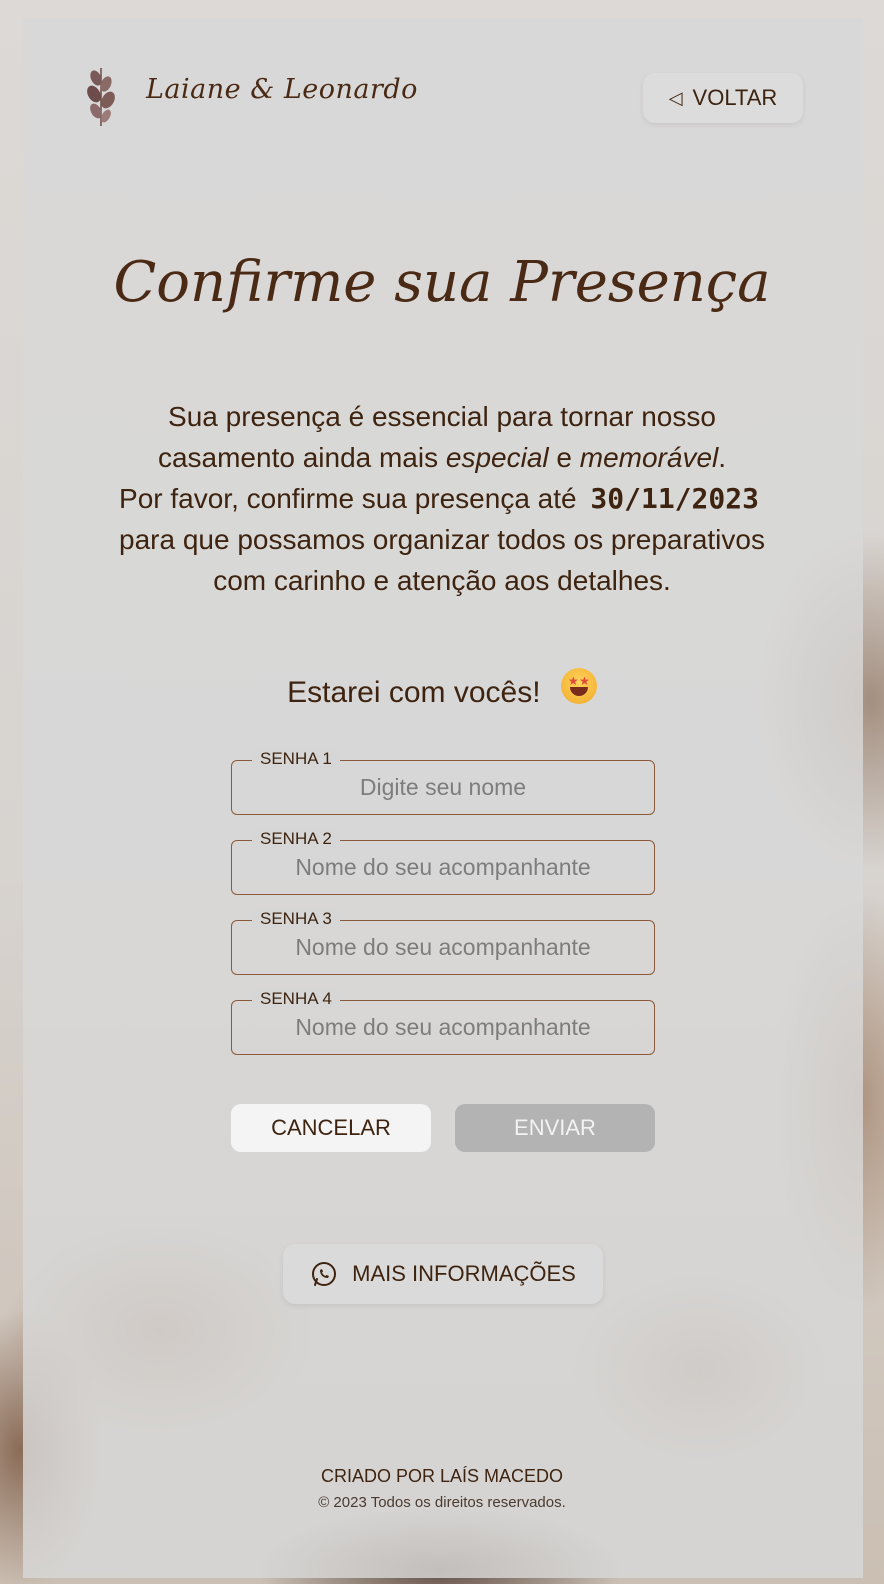 The width and height of the screenshot is (884, 1584). I want to click on page-title: Confirme sua Presença, so click(442, 282).